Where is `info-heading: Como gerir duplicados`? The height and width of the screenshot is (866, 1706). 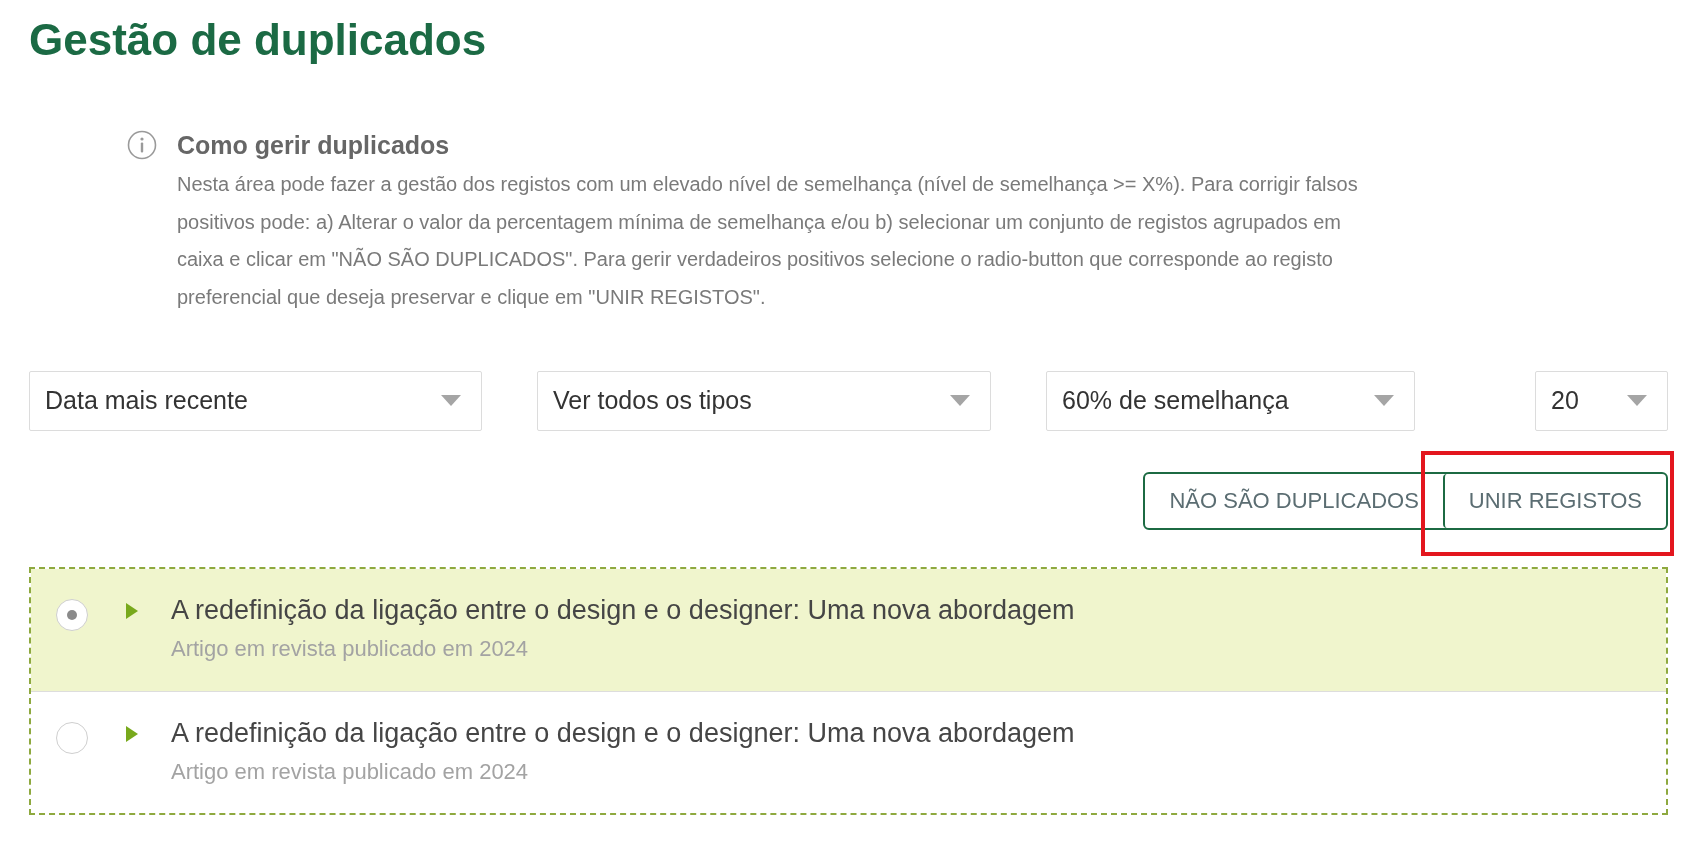 info-heading: Como gerir duplicados is located at coordinates (314, 145).